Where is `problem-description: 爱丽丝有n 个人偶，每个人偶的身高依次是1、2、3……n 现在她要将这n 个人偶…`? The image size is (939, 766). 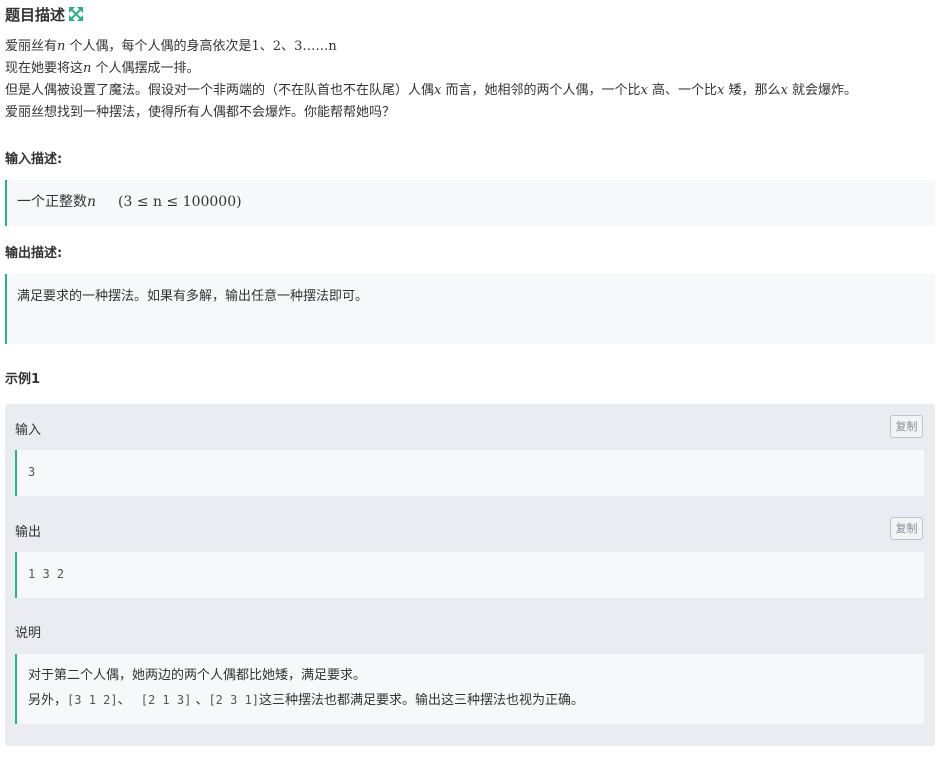 problem-description: 爱丽丝有n 个人偶，每个人偶的身高依次是1、2、3……n 现在她要将这n 个人偶… is located at coordinates (470, 80).